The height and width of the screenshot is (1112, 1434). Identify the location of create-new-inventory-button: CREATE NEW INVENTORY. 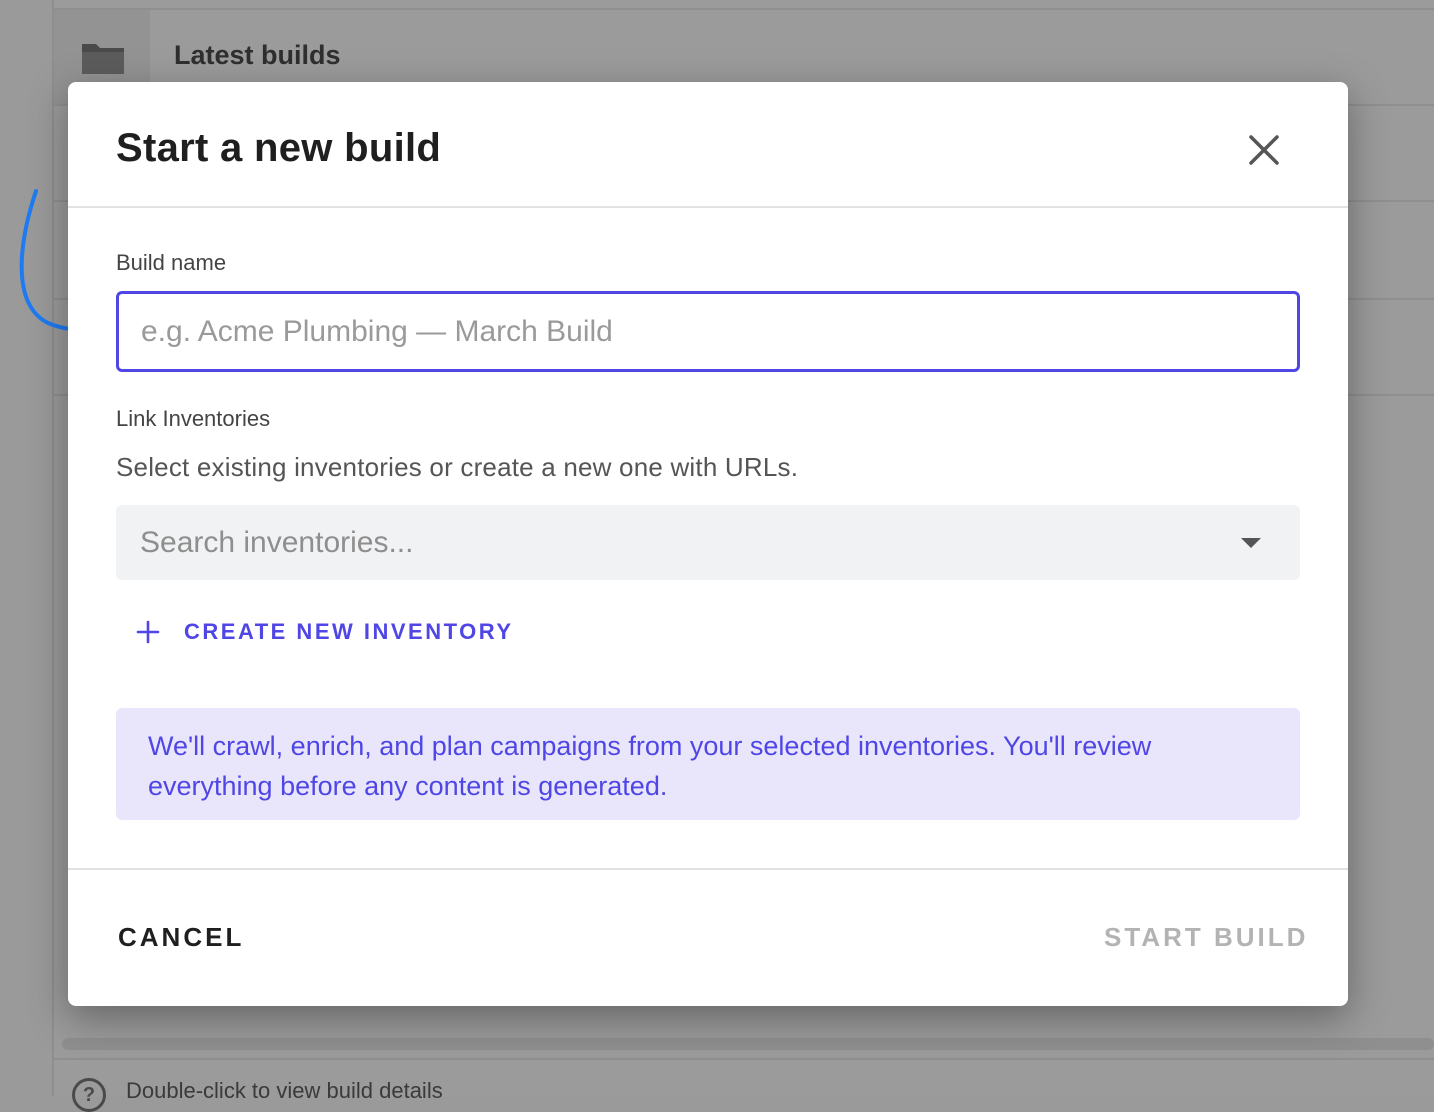
(325, 632).